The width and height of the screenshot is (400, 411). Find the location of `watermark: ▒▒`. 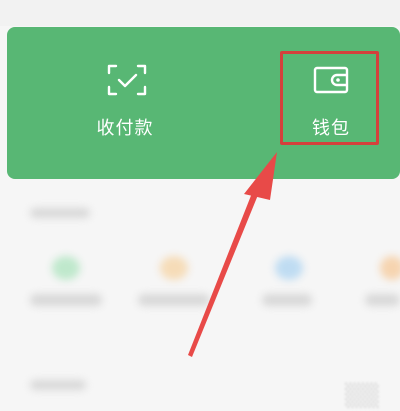

watermark: ▒▒ is located at coordinates (362, 396).